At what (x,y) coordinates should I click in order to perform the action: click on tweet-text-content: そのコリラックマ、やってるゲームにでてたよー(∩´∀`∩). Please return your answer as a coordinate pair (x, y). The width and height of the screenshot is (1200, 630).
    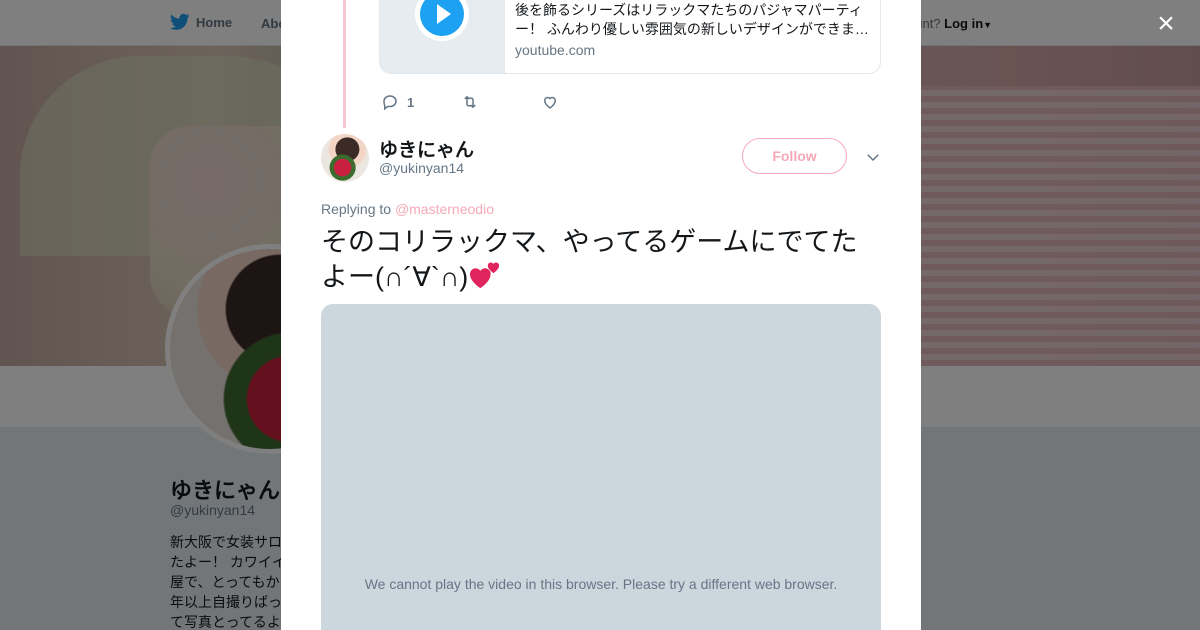
    Looking at the image, I should click on (589, 259).